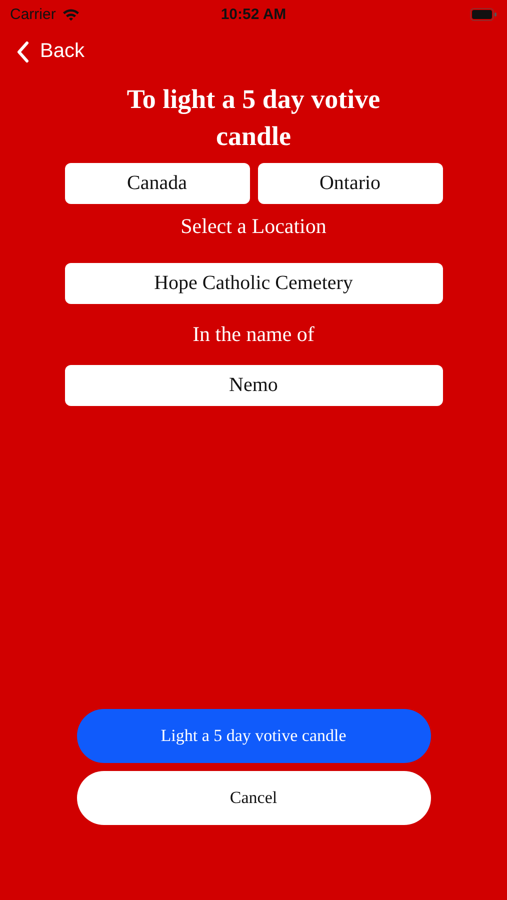  Describe the element at coordinates (50, 51) in the screenshot. I see `back-button: Back` at that location.